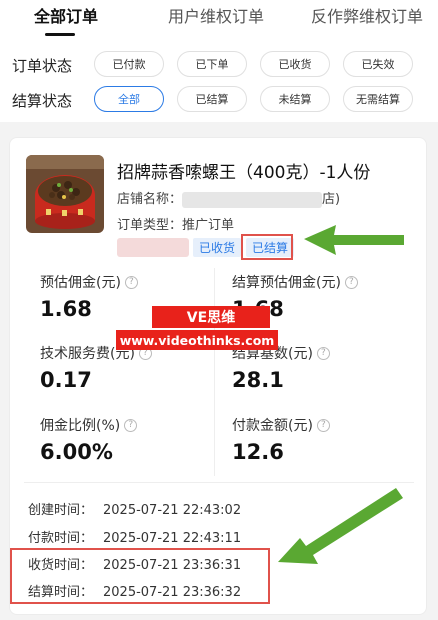  Describe the element at coordinates (135, 510) in the screenshot. I see `created-time-row: 创建时间： 2025-07-21 22:43:02` at that location.